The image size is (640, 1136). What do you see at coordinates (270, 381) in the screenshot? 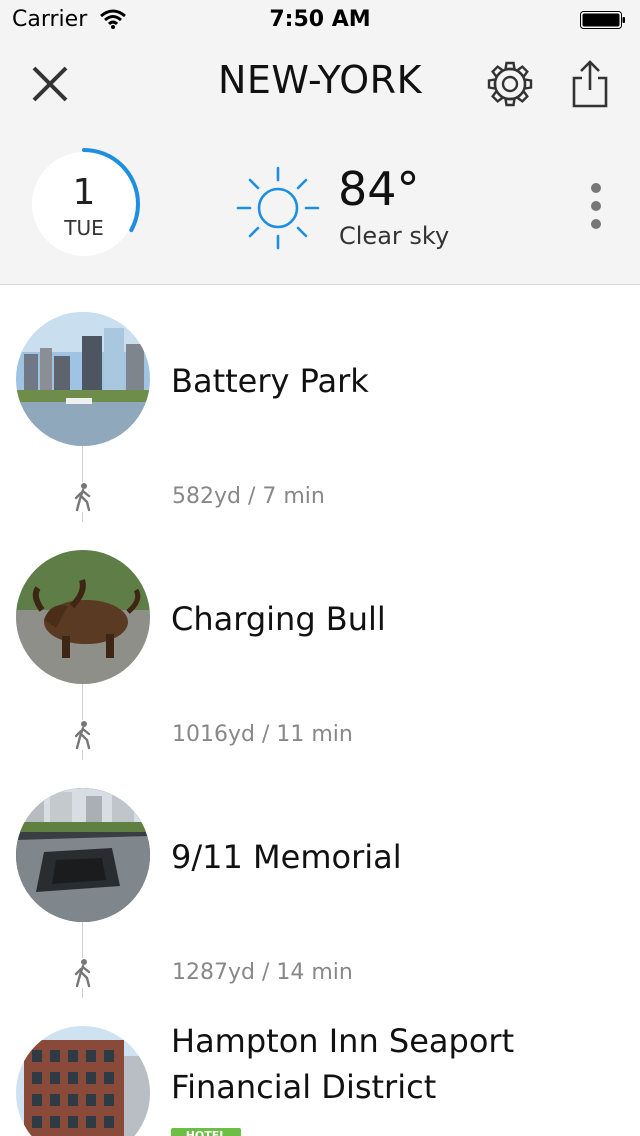
I see `stop-name: Battery Park` at bounding box center [270, 381].